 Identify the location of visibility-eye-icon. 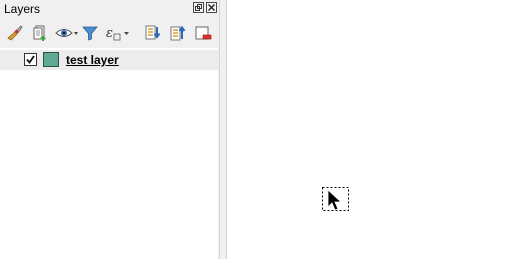
(66, 33).